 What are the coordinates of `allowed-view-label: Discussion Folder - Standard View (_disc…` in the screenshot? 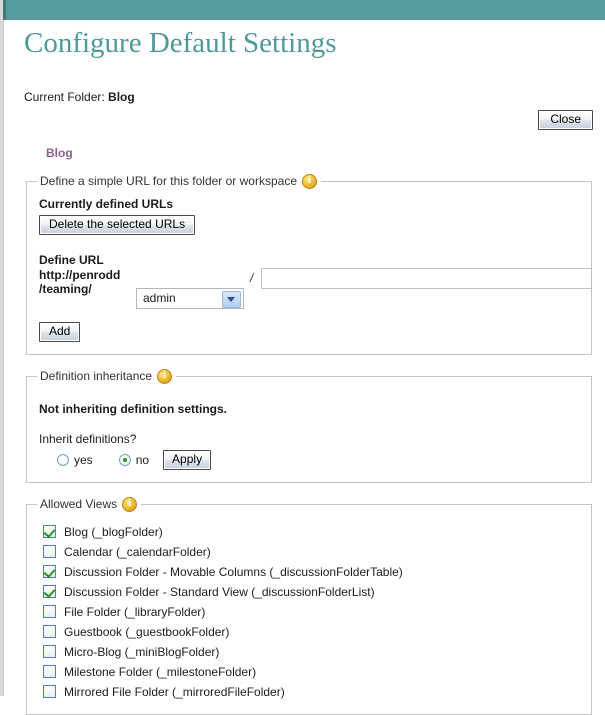 It's located at (219, 591).